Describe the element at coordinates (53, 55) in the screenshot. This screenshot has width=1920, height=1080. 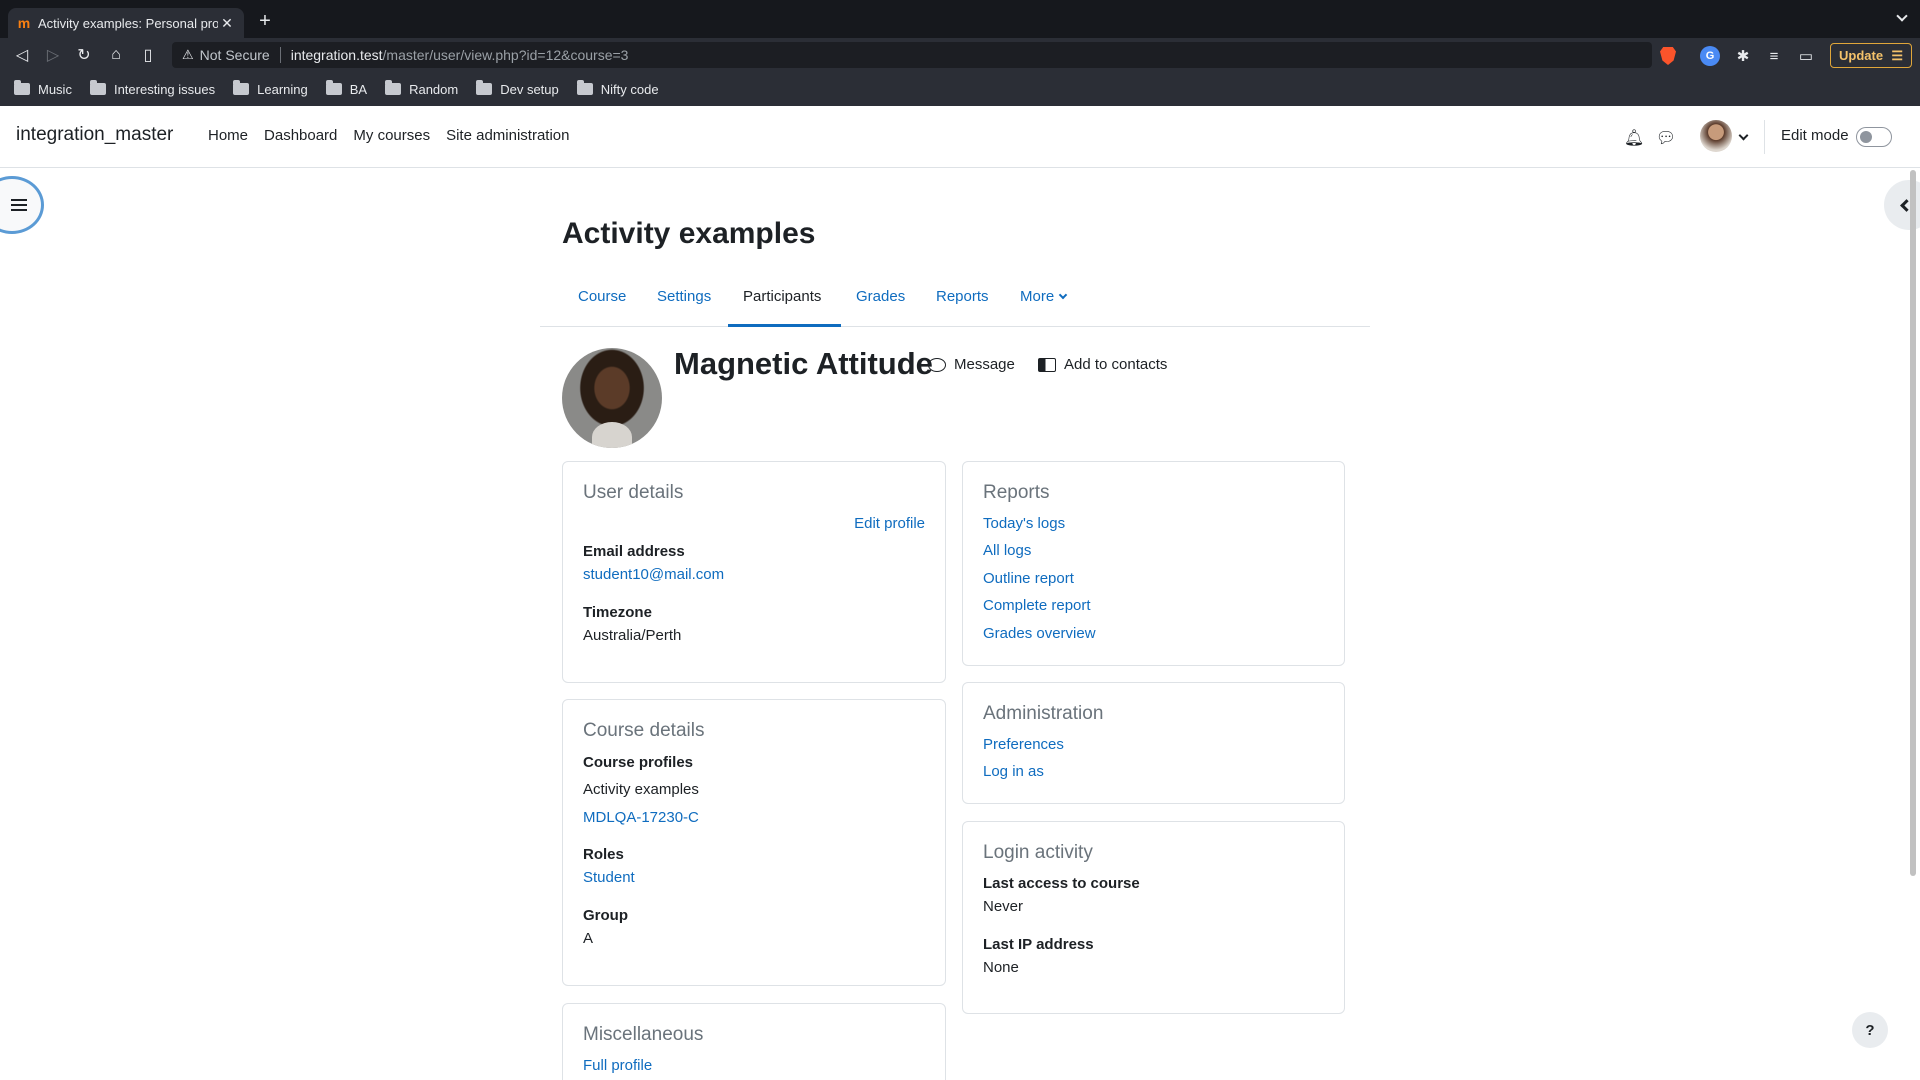
I see `forward-icon: ▷` at that location.